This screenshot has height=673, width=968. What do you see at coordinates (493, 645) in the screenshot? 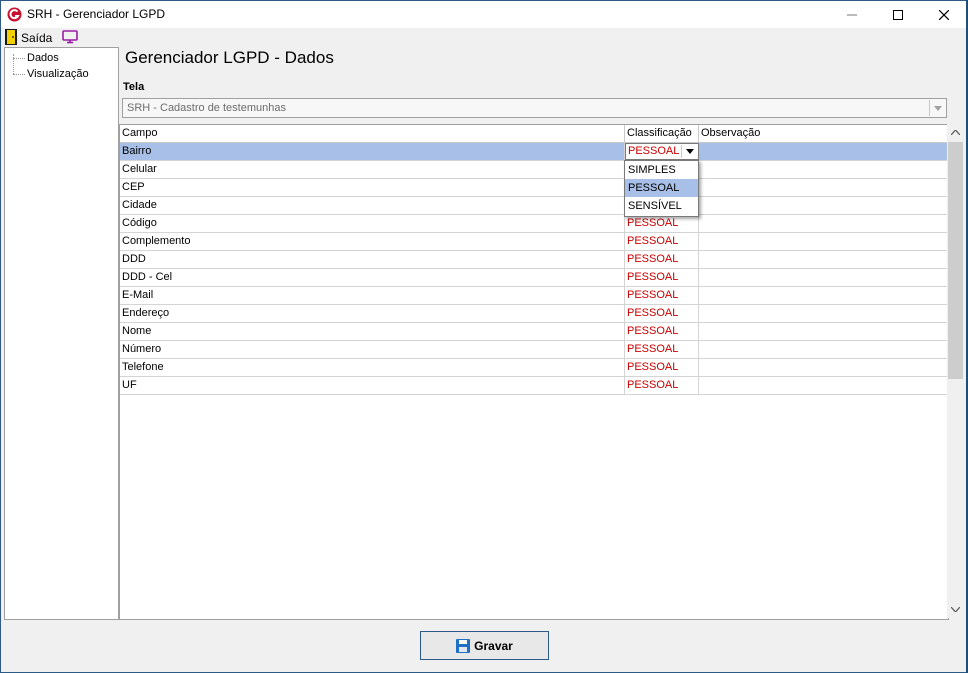
I see `save-button-label: Gravar` at bounding box center [493, 645].